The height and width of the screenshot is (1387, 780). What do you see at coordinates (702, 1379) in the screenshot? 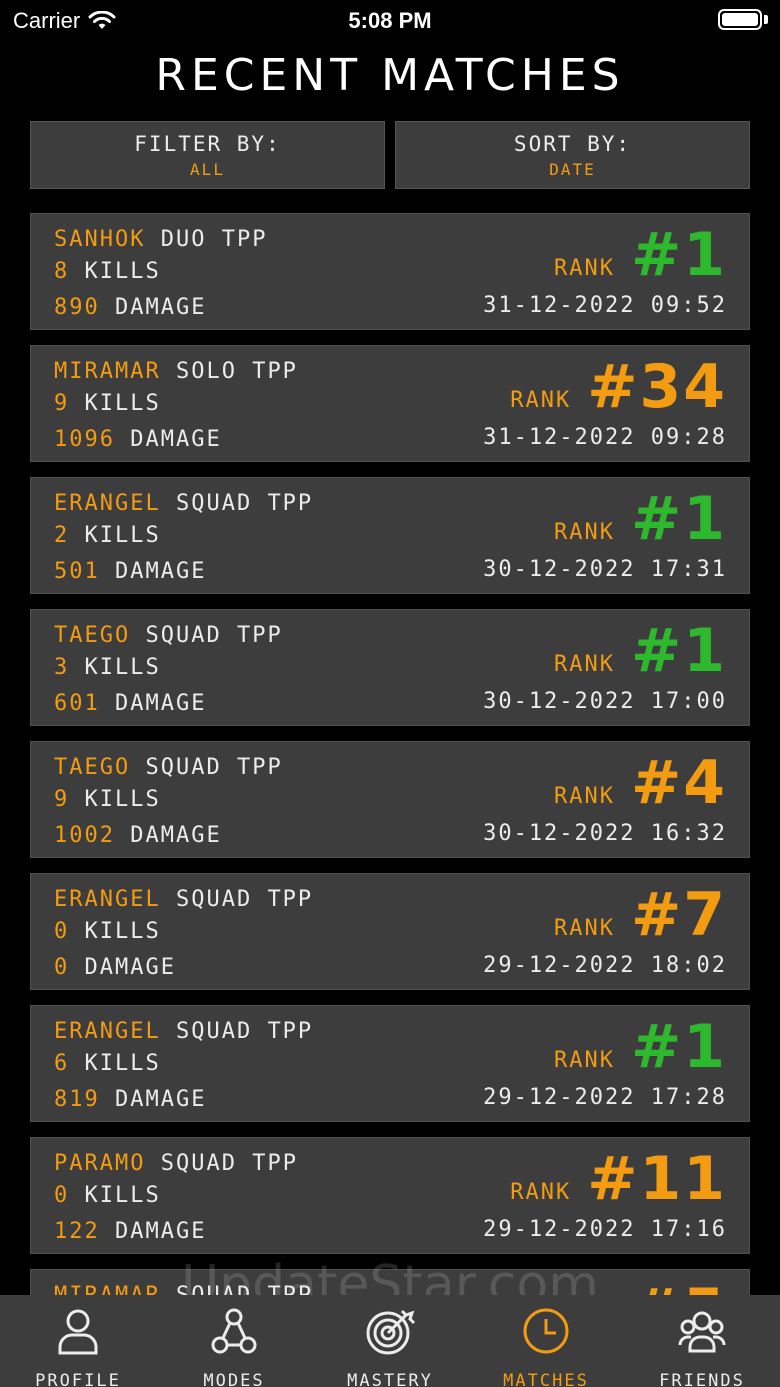
I see `tab-label: FRIENDS` at bounding box center [702, 1379].